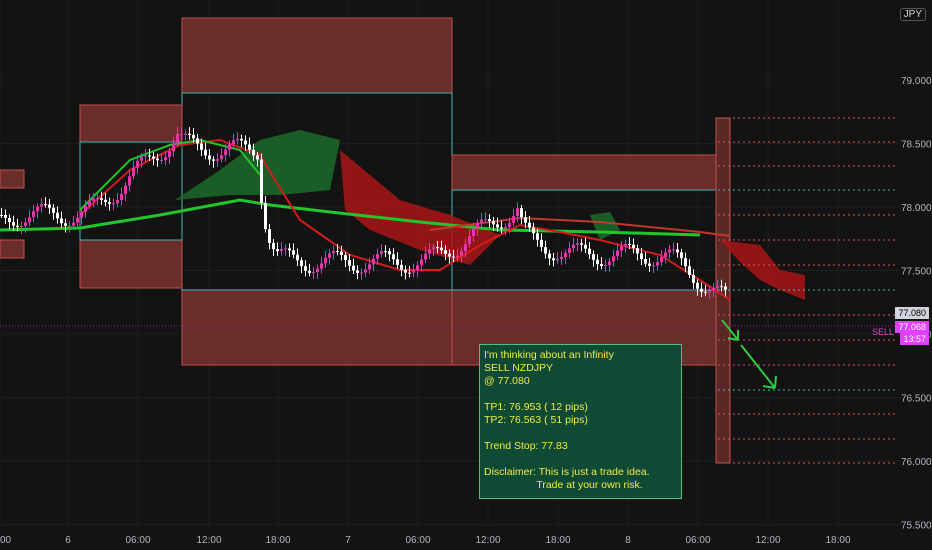  Describe the element at coordinates (536, 420) in the screenshot. I see `note-line: TP2: 76.563 ( 51 pips)` at that location.